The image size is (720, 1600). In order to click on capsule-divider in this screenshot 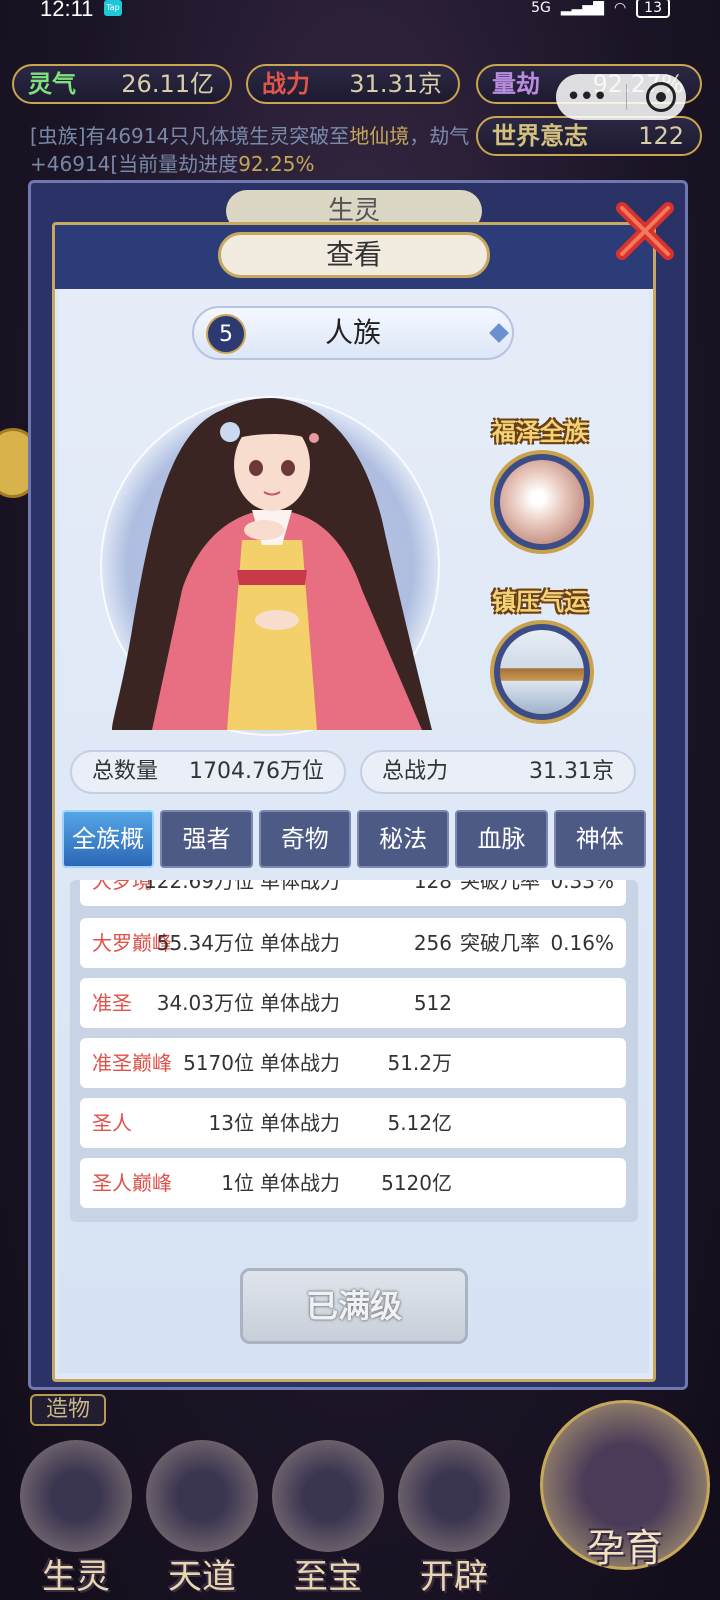, I will do `click(626, 97)`.